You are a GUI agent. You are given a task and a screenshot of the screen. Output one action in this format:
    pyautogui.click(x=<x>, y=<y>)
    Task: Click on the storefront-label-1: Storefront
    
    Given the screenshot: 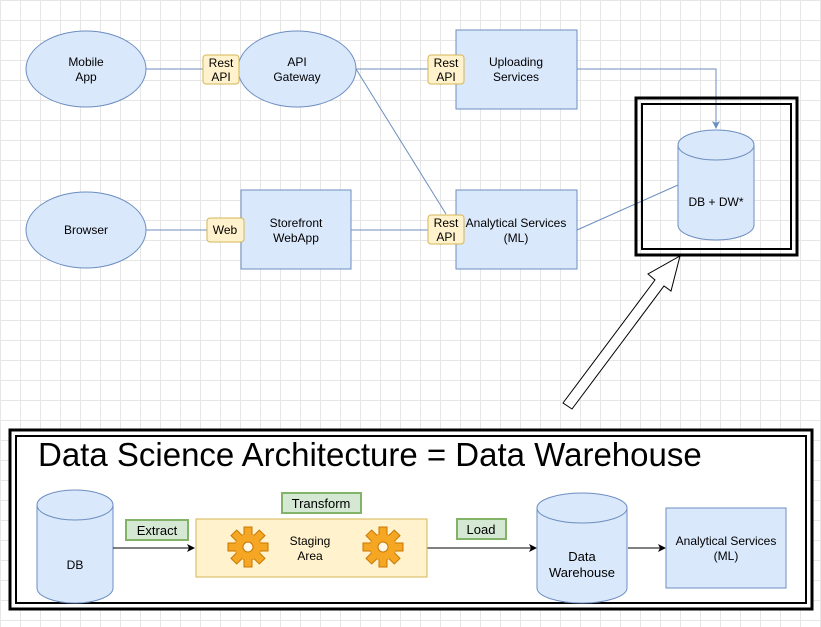 What is the action you would take?
    pyautogui.click(x=296, y=223)
    